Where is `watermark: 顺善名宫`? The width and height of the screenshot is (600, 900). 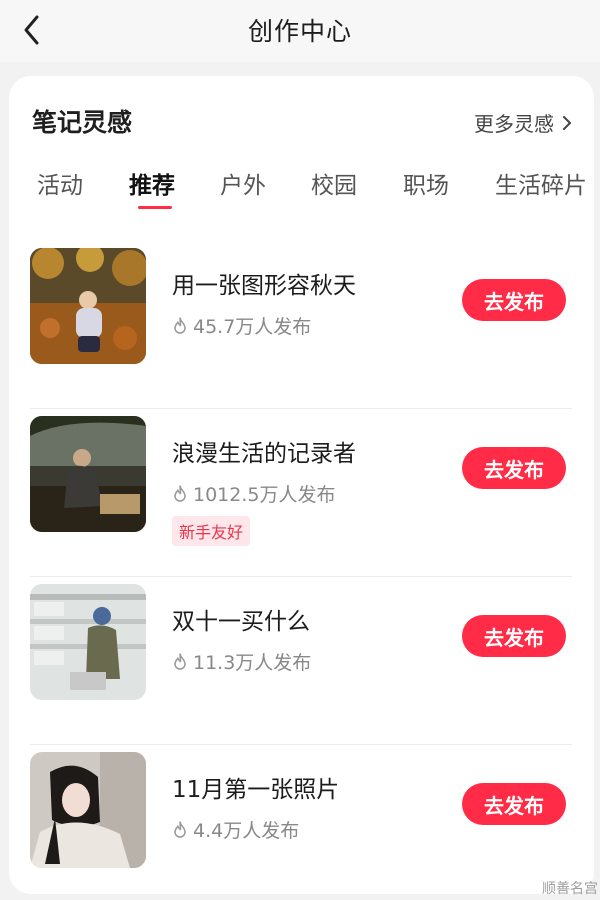
watermark: 顺善名宫 is located at coordinates (570, 889).